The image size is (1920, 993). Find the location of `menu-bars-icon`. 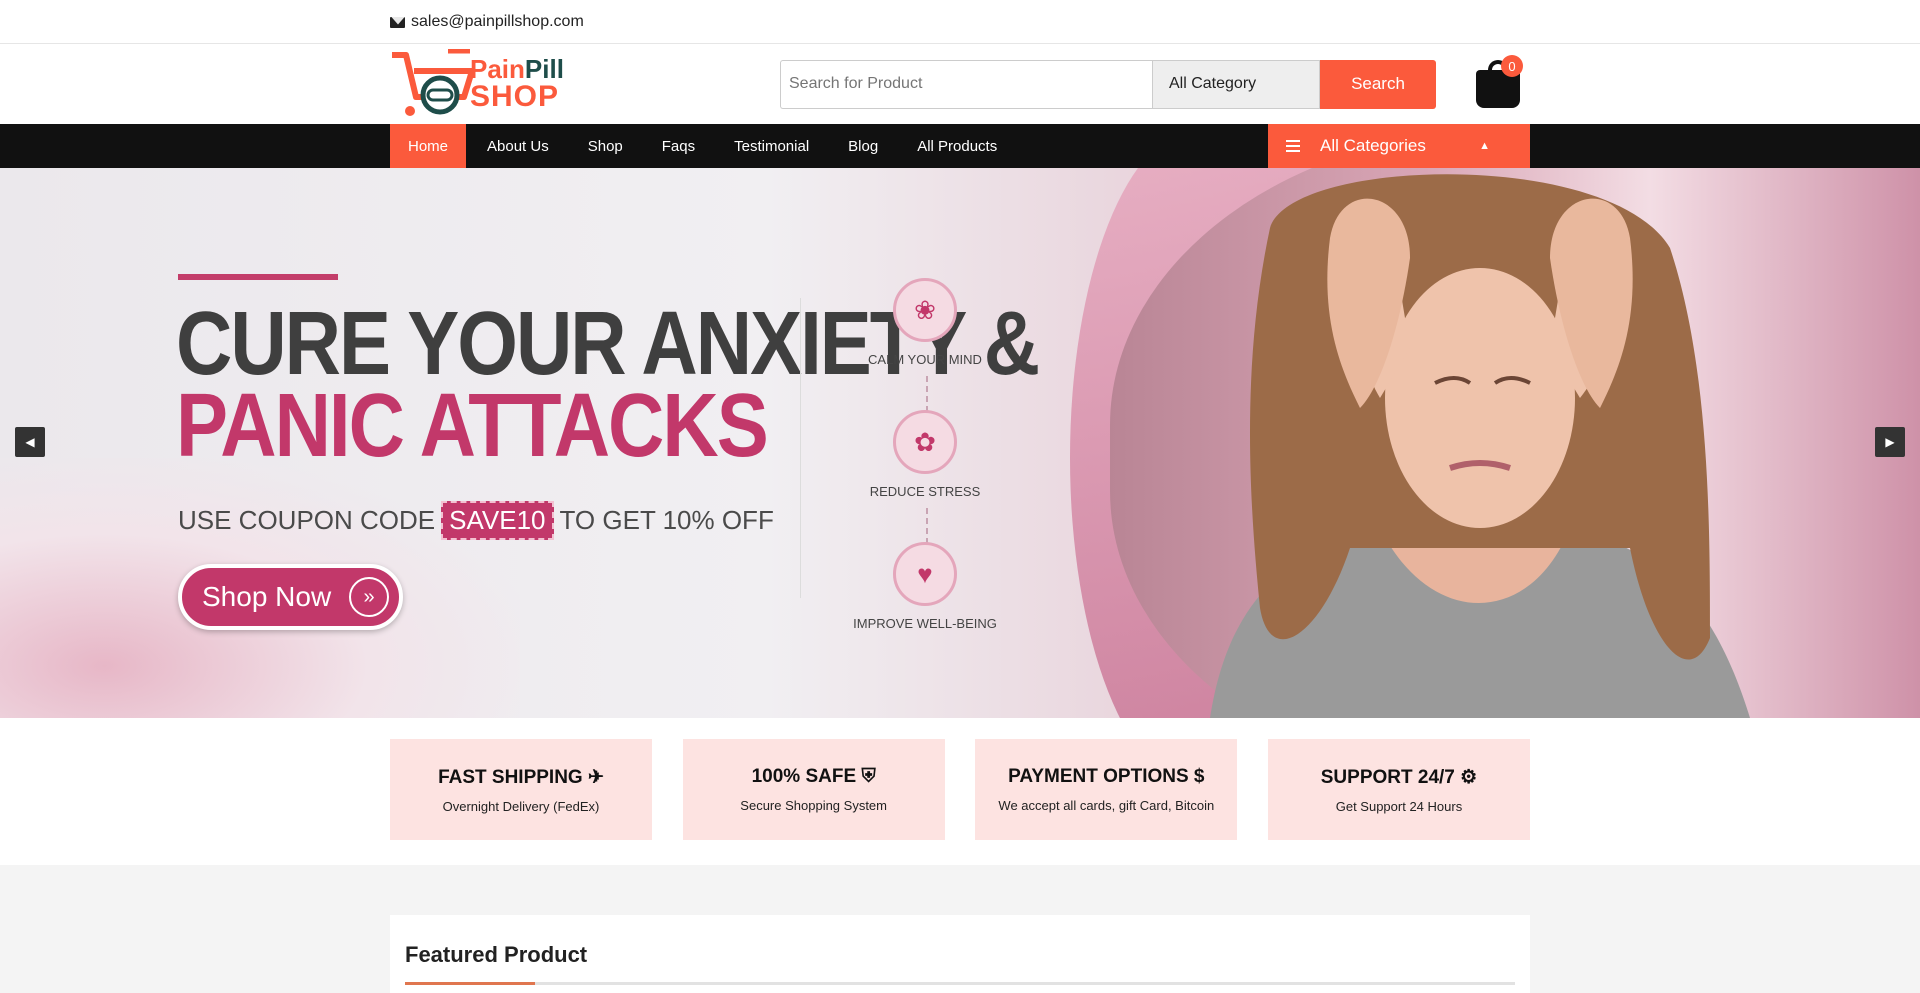

menu-bars-icon is located at coordinates (1293, 146).